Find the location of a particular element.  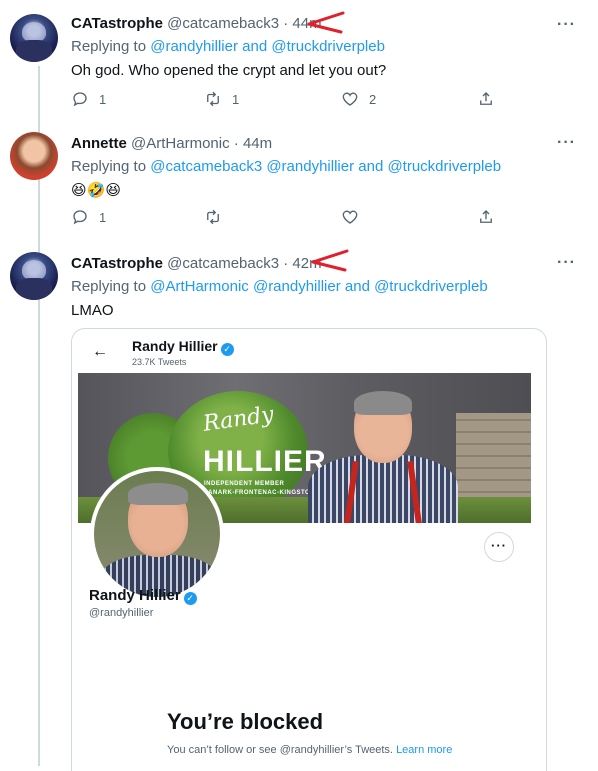

profile-name-header: Randy Hillier ✓ is located at coordinates (183, 347).